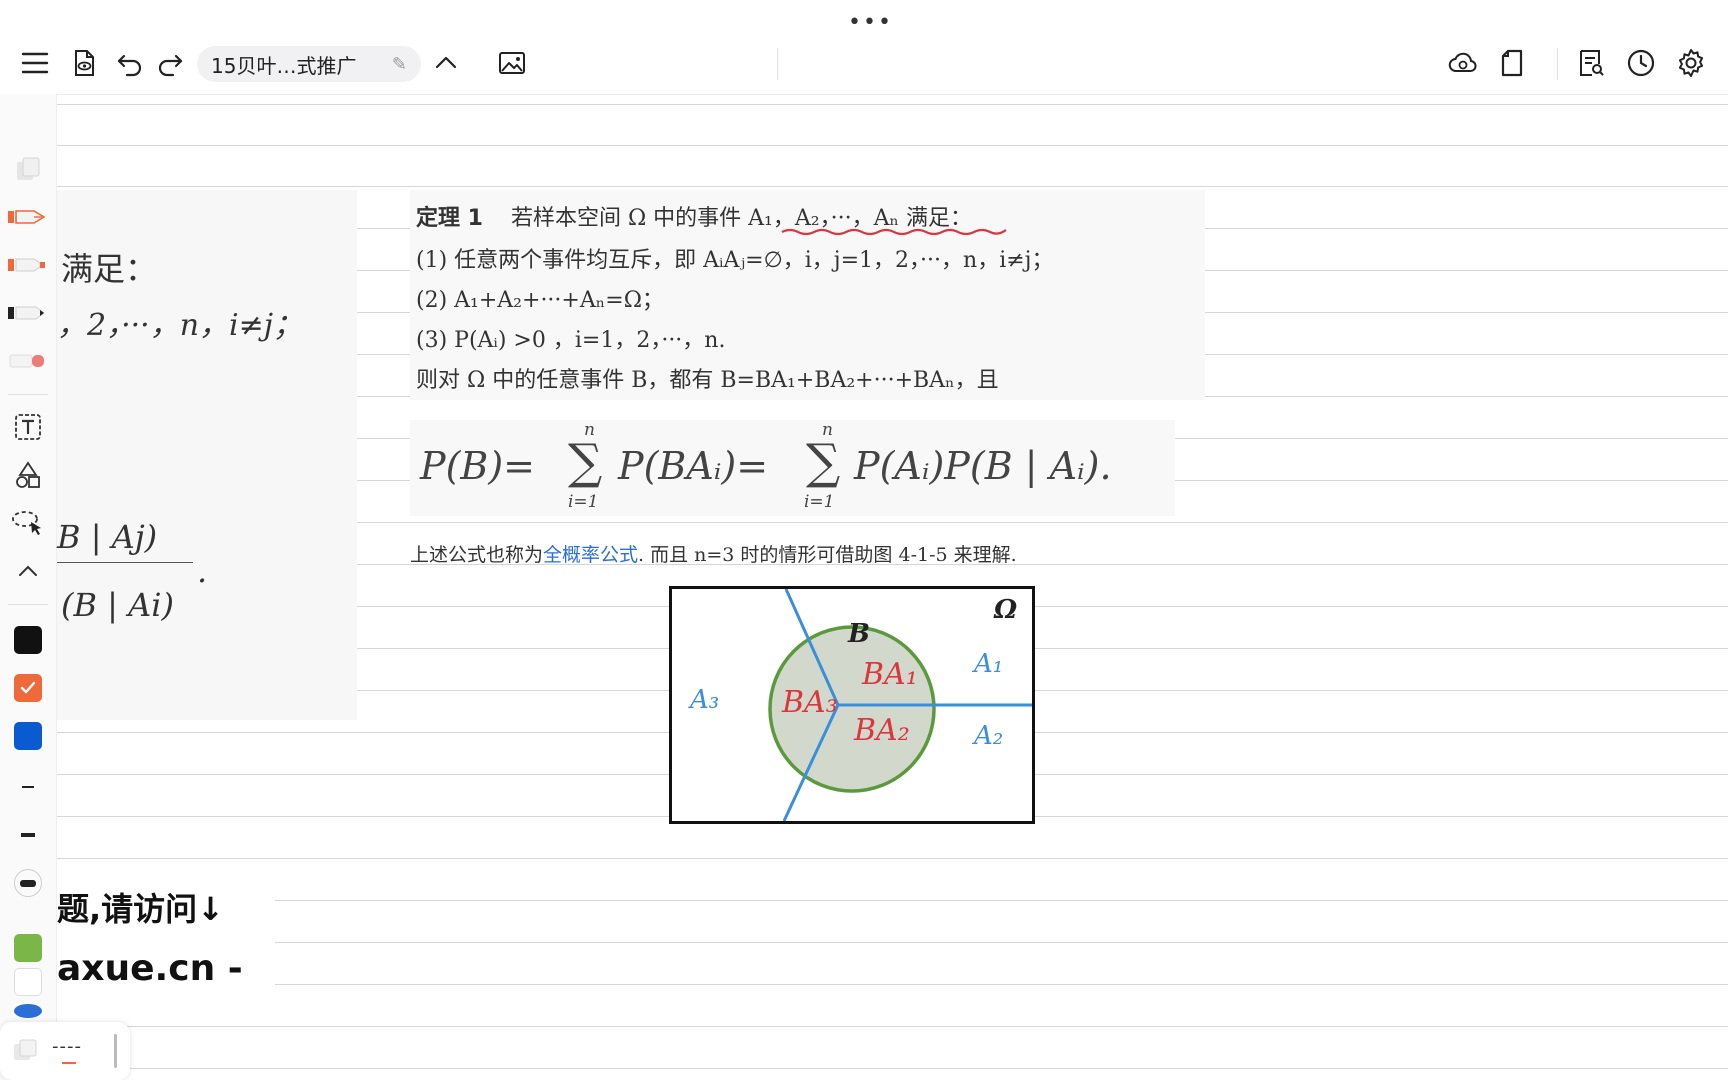 Image resolution: width=1728 pixels, height=1080 pixels. I want to click on redo-icon, so click(170, 63).